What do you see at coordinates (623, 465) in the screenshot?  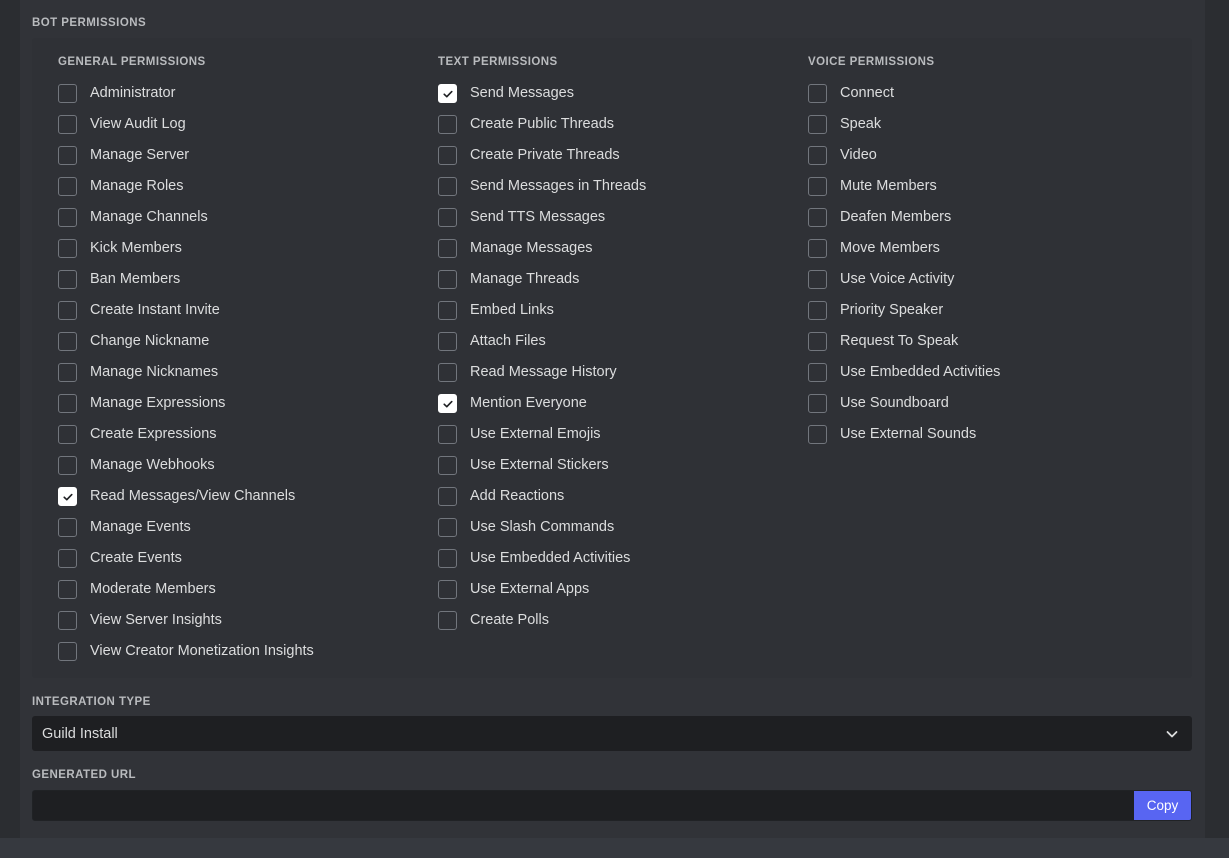 I see `permission-row: Use External Stickers` at bounding box center [623, 465].